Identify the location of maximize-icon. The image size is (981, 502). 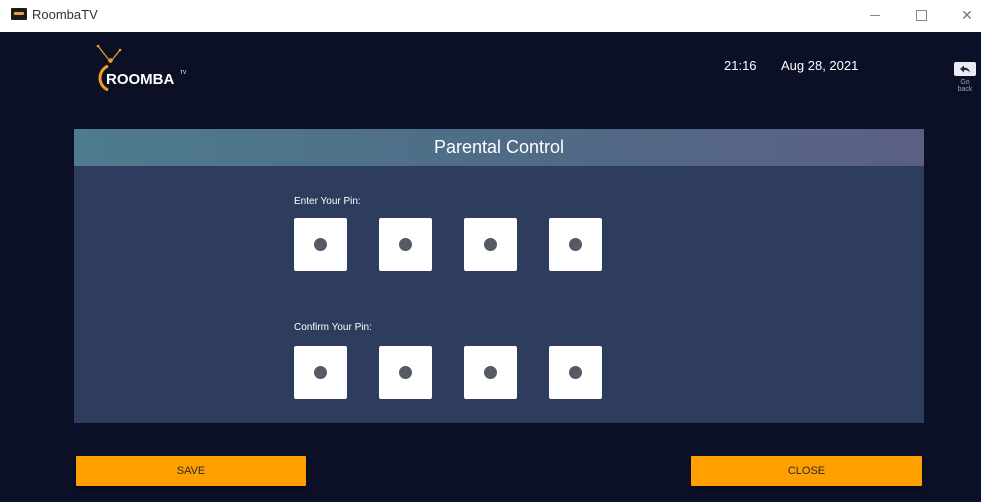
(921, 15).